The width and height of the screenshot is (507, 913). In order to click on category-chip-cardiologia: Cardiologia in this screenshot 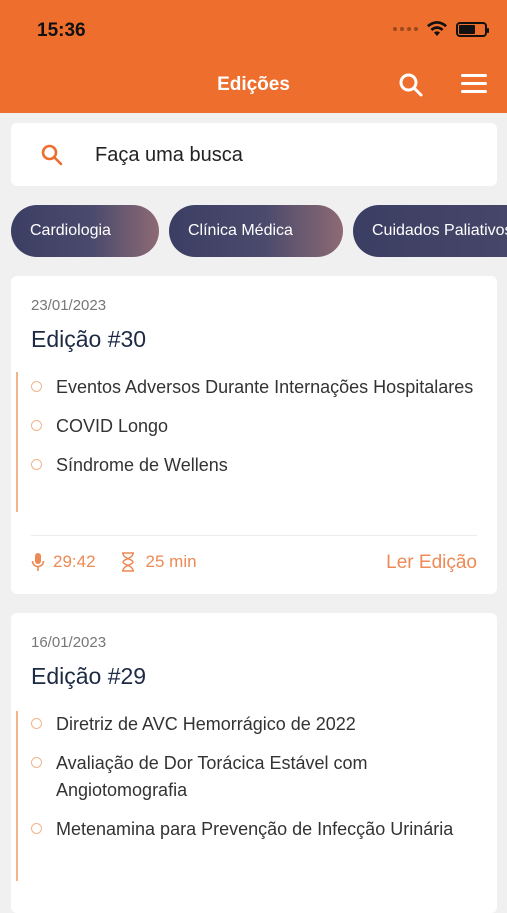, I will do `click(85, 231)`.